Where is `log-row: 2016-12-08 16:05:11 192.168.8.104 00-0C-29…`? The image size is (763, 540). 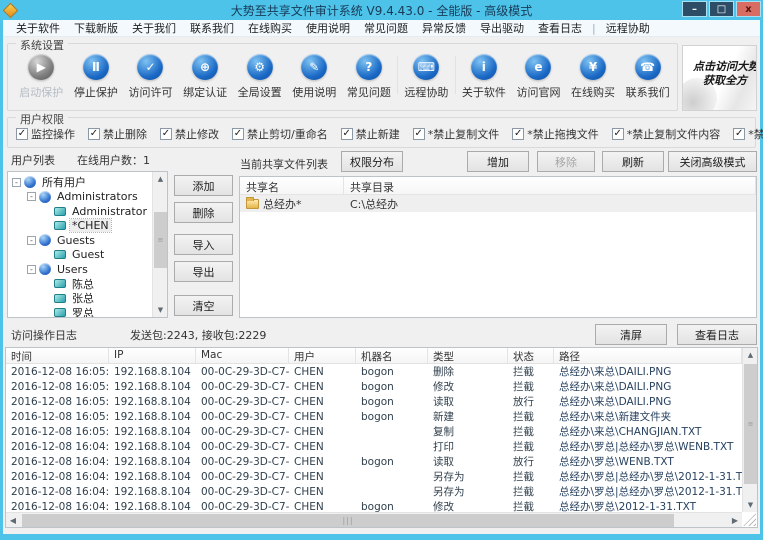 log-row: 2016-12-08 16:05:11 192.168.8.104 00-0C-29… is located at coordinates (374, 431).